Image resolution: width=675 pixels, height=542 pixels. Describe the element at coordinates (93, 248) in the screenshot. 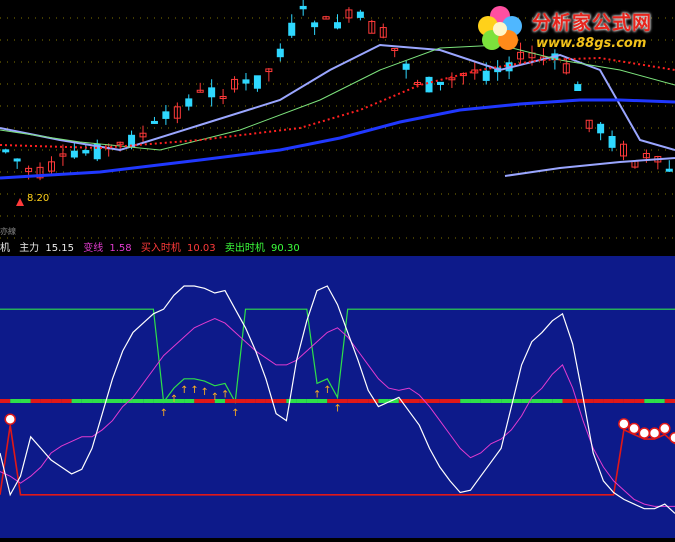

I see `indicator-change-label: 变线` at that location.